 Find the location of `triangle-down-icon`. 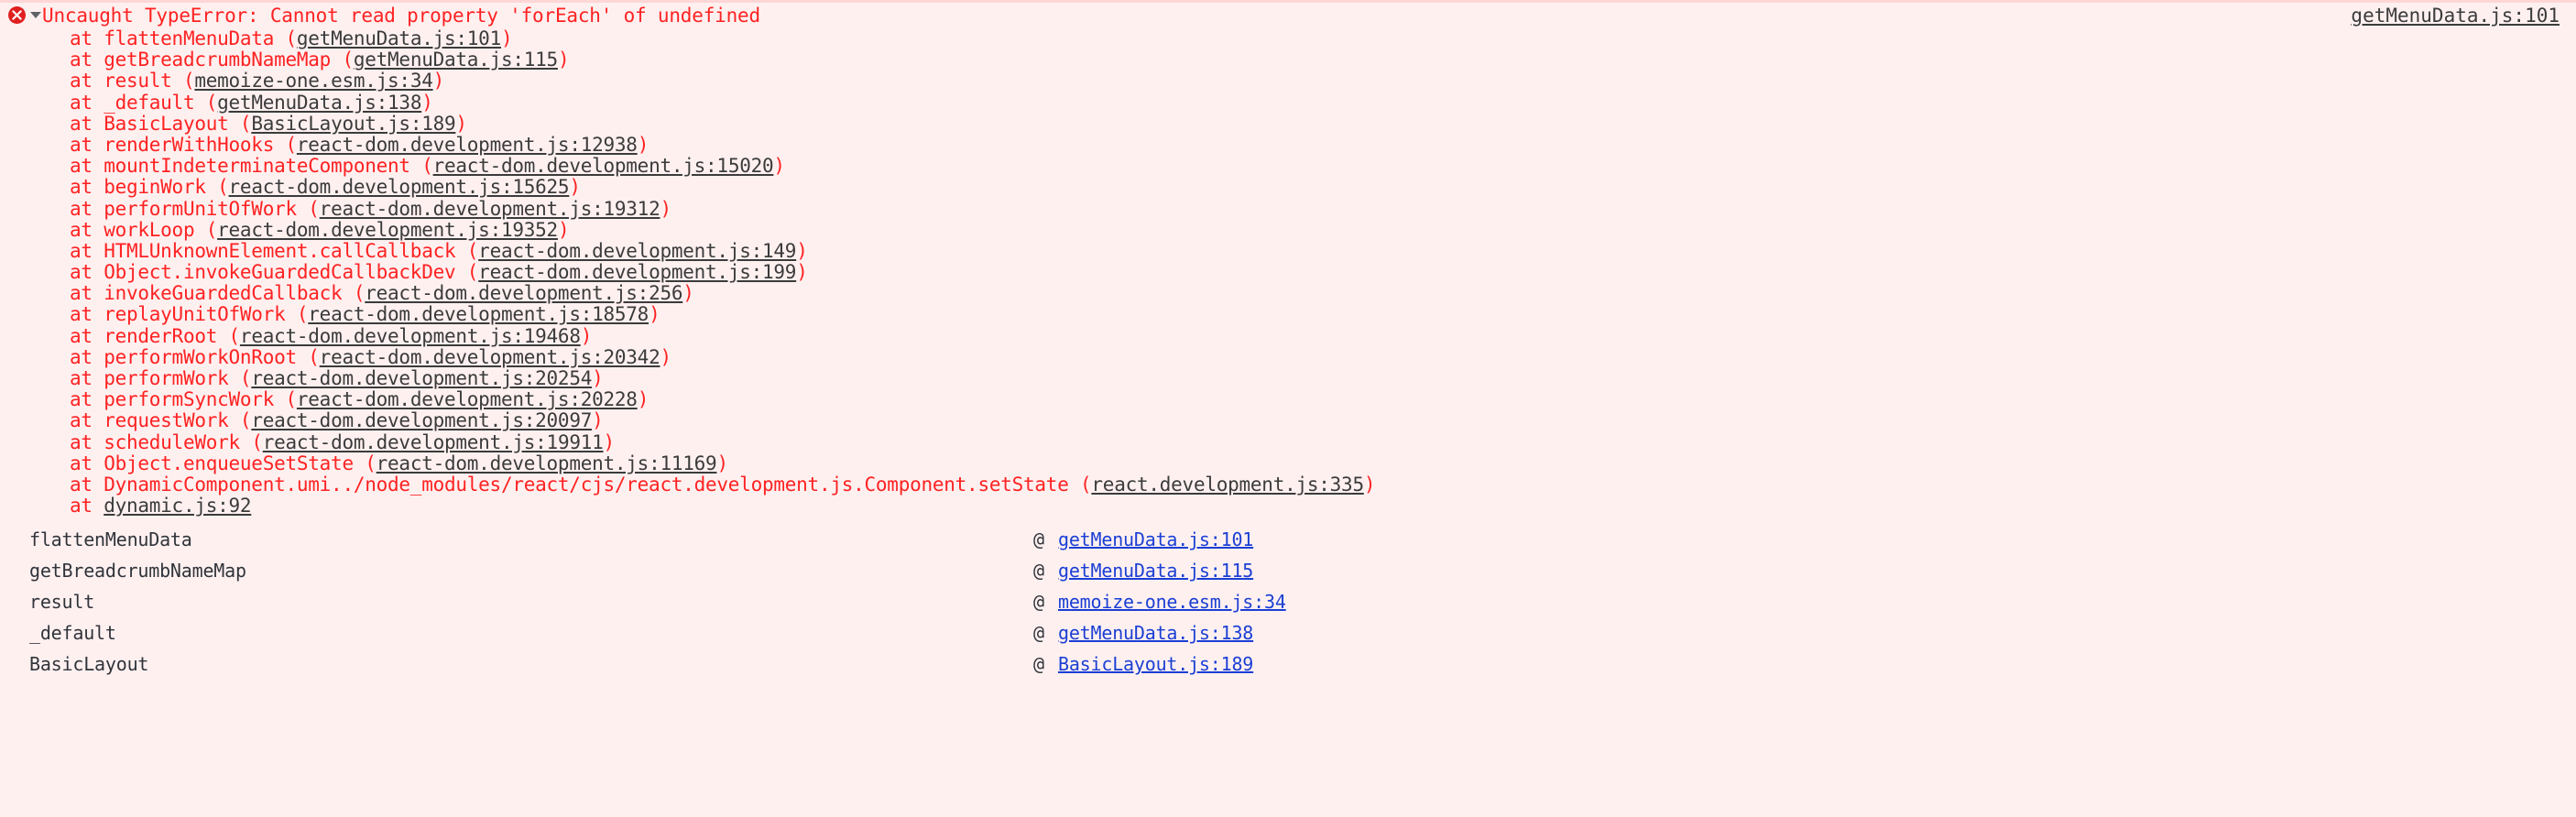

triangle-down-icon is located at coordinates (36, 15).